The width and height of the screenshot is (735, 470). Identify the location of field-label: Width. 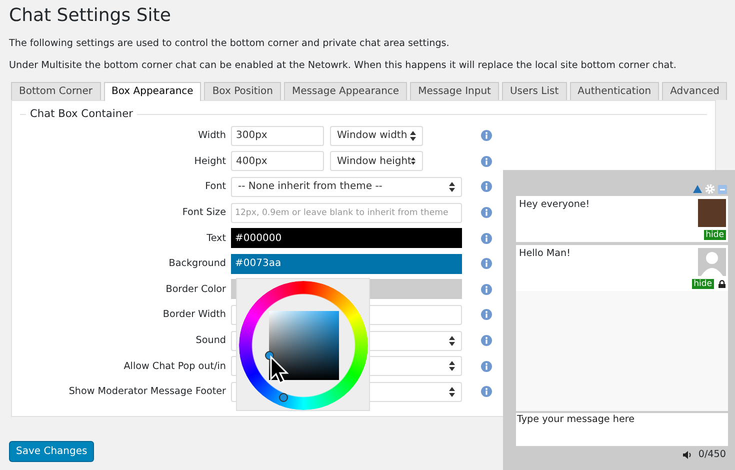
(212, 136).